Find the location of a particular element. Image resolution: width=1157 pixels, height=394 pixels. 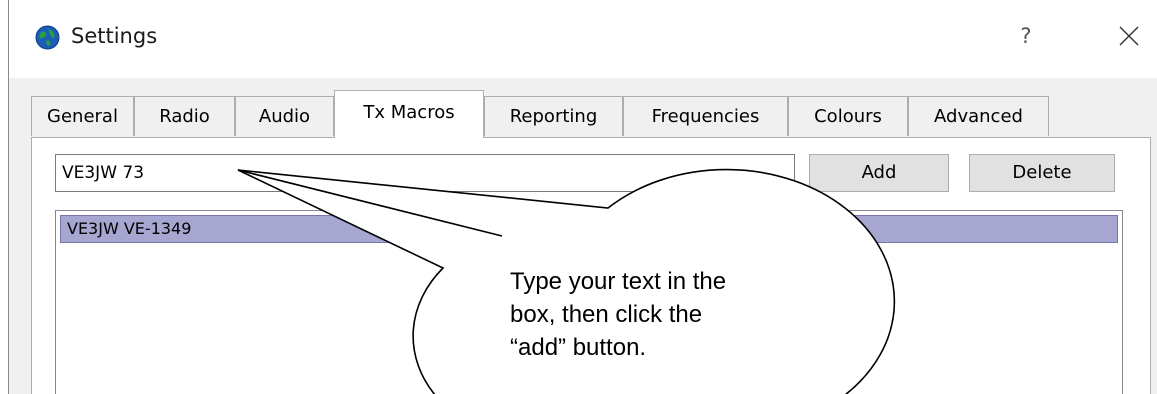

window-title: Settings is located at coordinates (114, 36).